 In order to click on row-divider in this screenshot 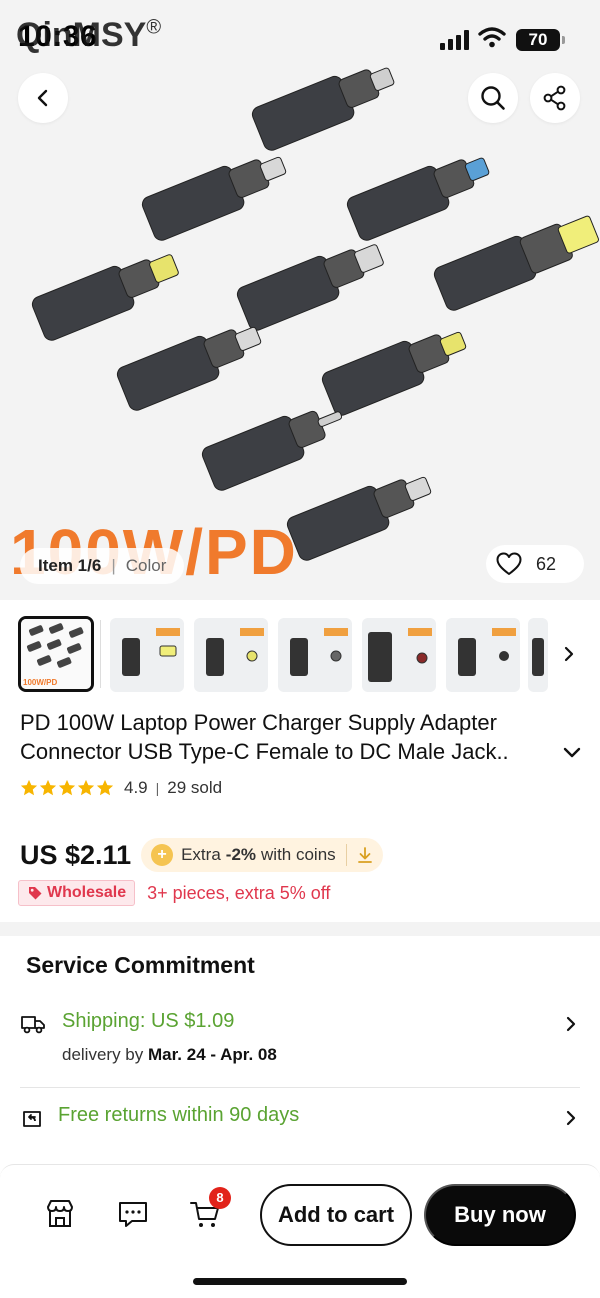, I will do `click(300, 1087)`.